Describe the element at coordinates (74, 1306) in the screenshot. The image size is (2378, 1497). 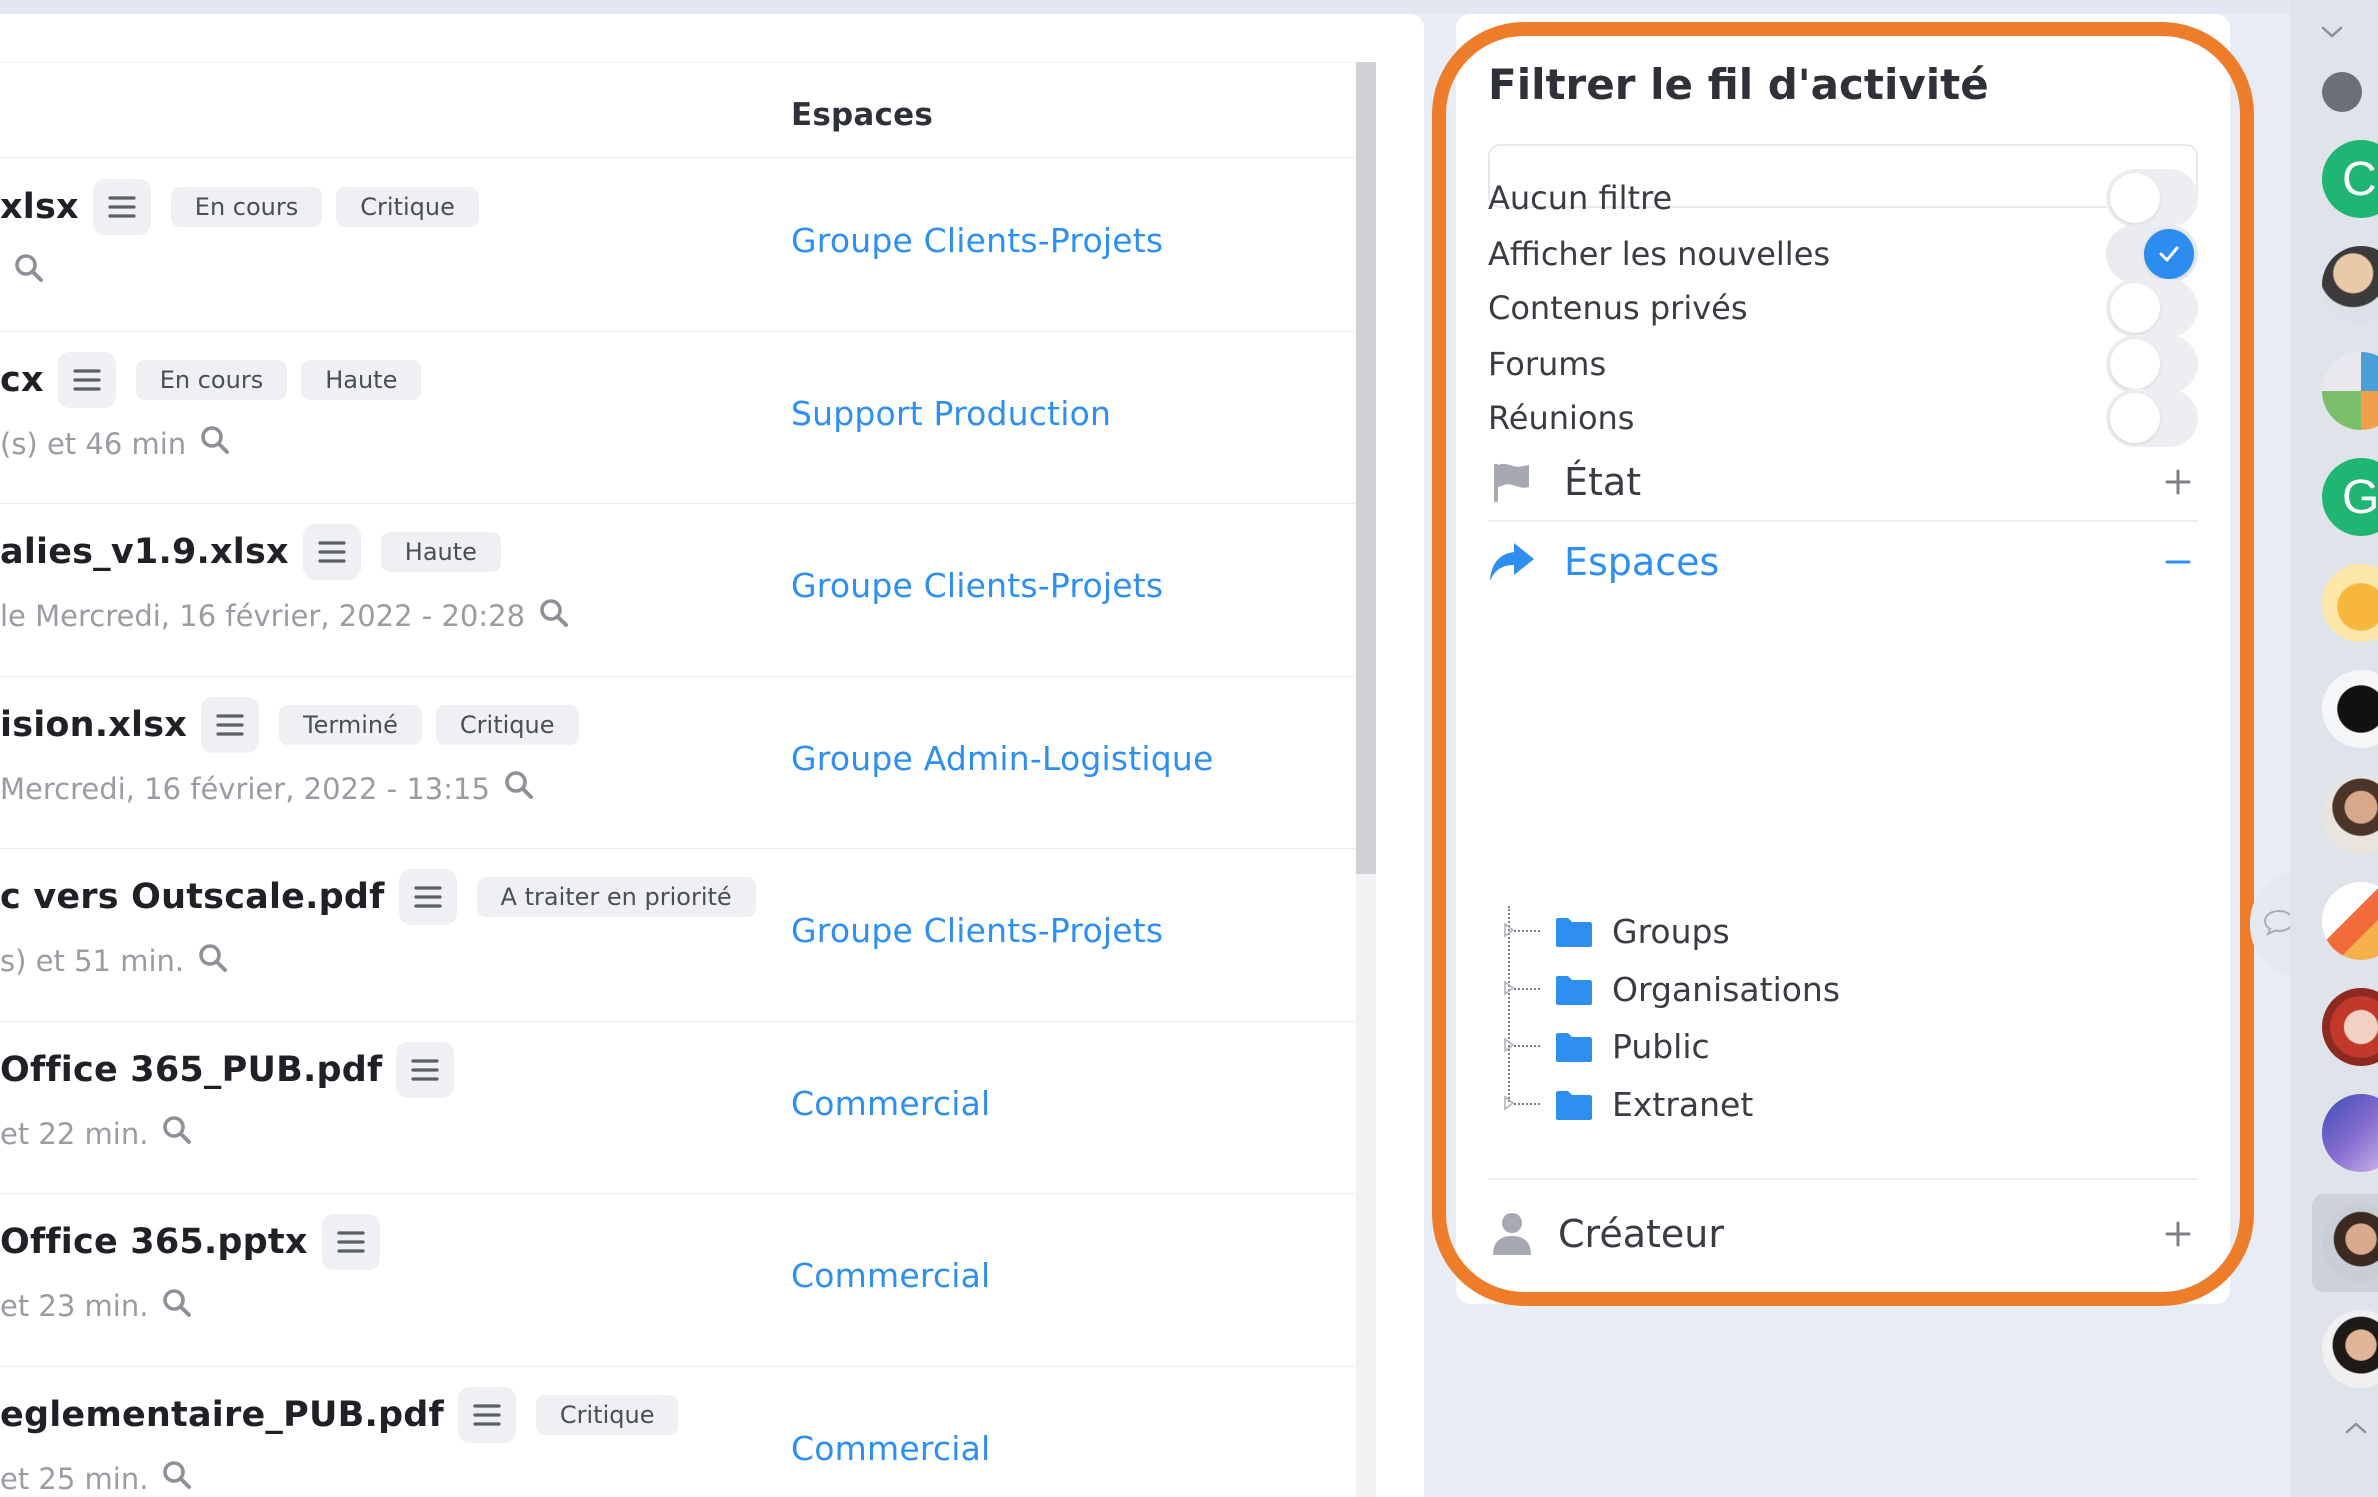
I see `row-meta-text: et 23 min.` at that location.